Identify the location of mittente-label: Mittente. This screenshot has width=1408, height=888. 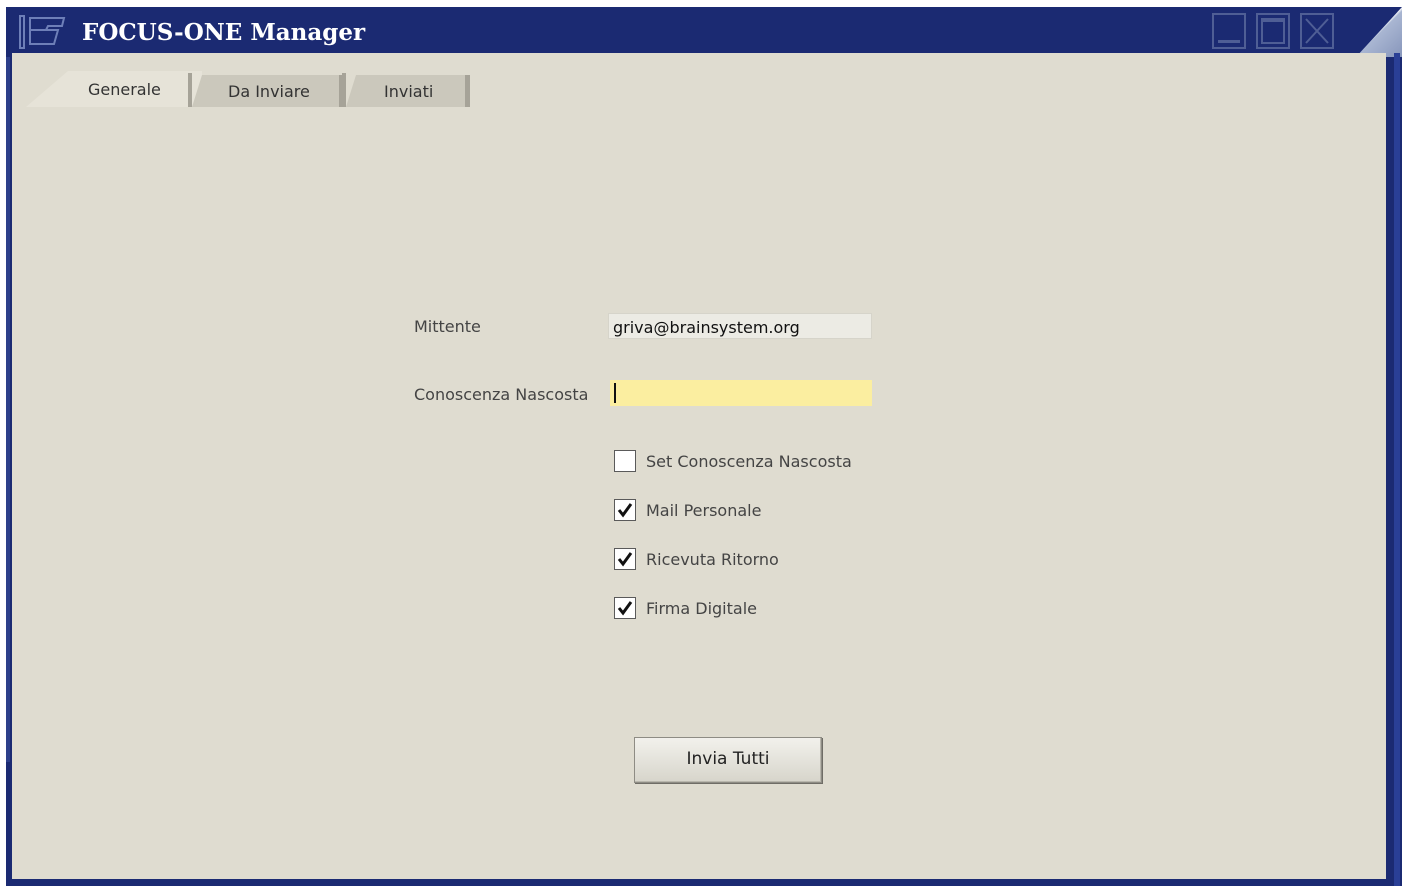
(447, 326).